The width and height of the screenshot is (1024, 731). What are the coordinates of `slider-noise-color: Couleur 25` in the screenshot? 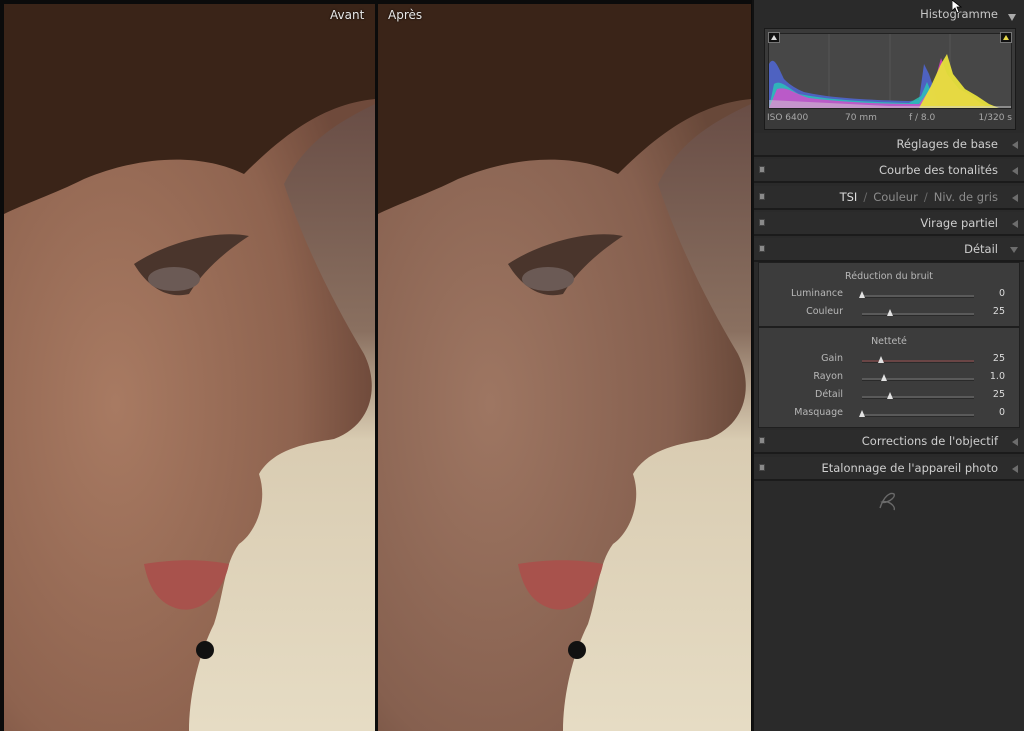 It's located at (889, 313).